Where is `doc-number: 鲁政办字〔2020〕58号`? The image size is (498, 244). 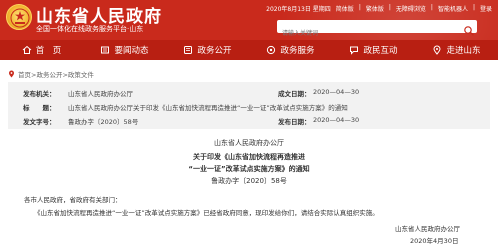 doc-number: 鲁政办字〔2020〕58号 is located at coordinates (249, 181).